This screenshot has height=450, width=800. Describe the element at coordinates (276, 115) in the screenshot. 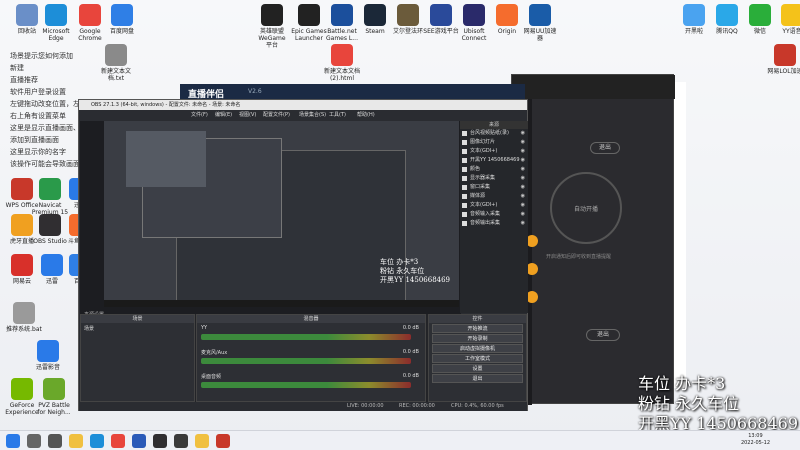

I see `menu-item: 配置文件(P)` at that location.